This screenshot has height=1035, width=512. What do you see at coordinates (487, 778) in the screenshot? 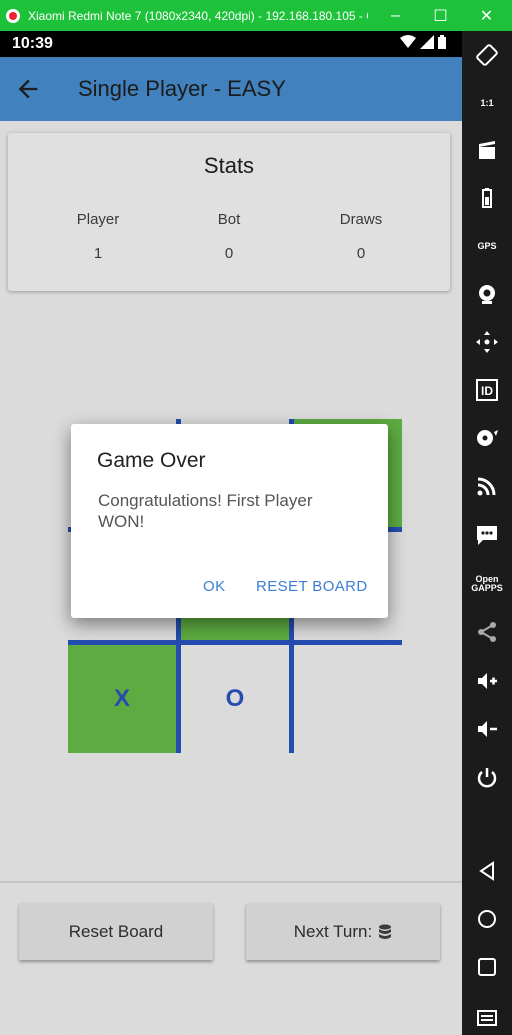
I see `power-icon` at bounding box center [487, 778].